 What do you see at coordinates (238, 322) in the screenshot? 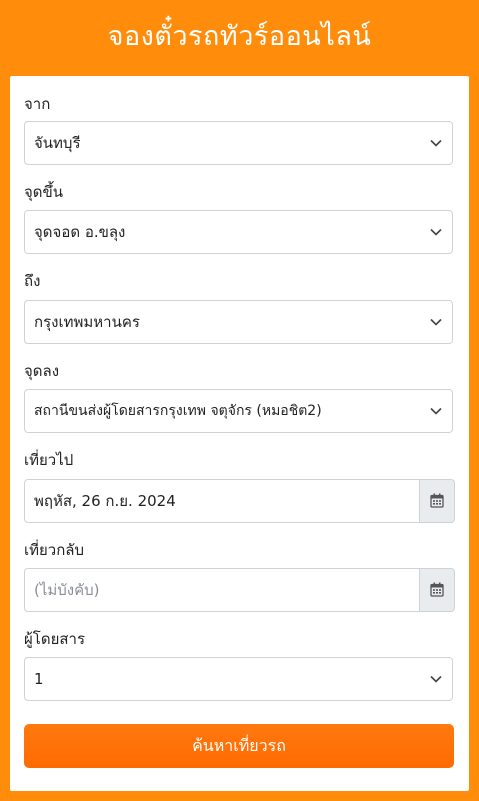
I see `to-select: กรุงเทพมหานคร` at bounding box center [238, 322].